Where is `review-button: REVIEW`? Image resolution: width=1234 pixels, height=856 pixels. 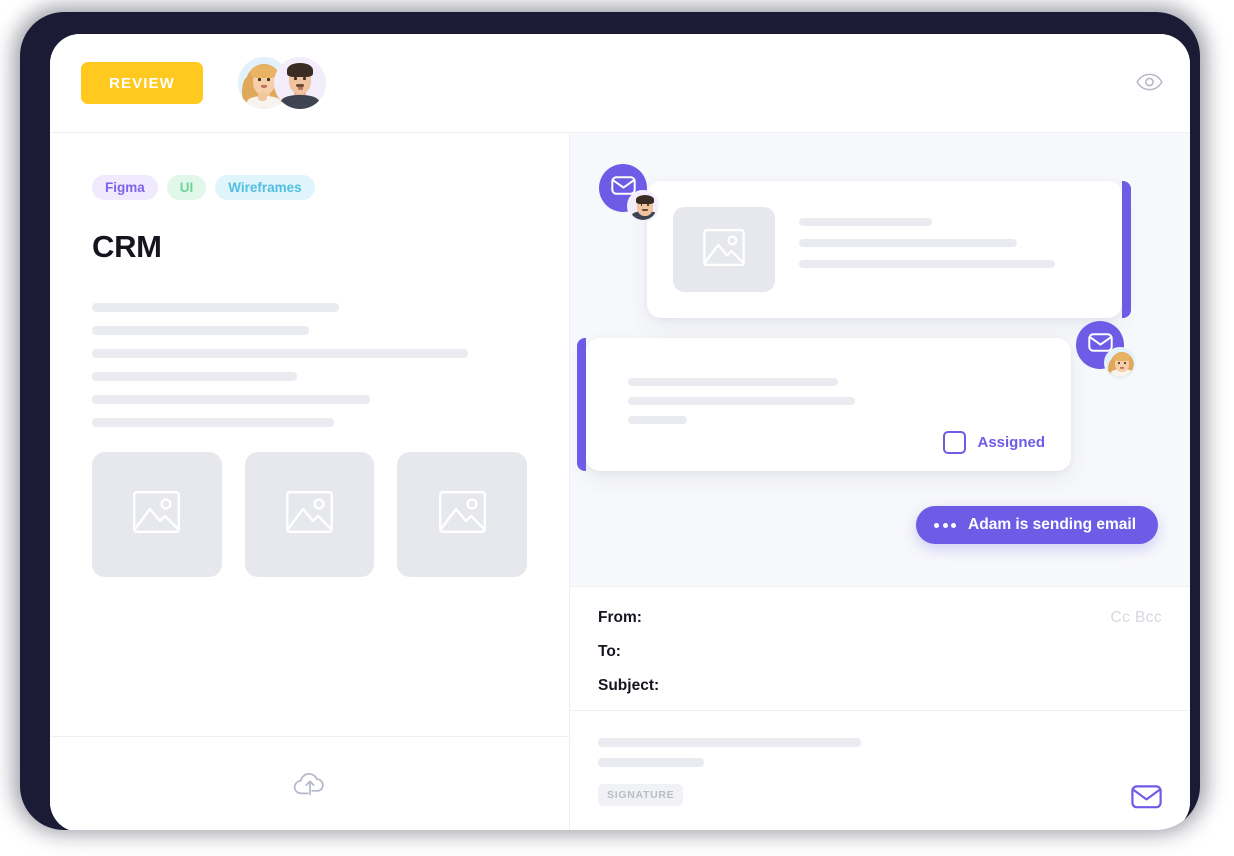
review-button: REVIEW is located at coordinates (142, 83).